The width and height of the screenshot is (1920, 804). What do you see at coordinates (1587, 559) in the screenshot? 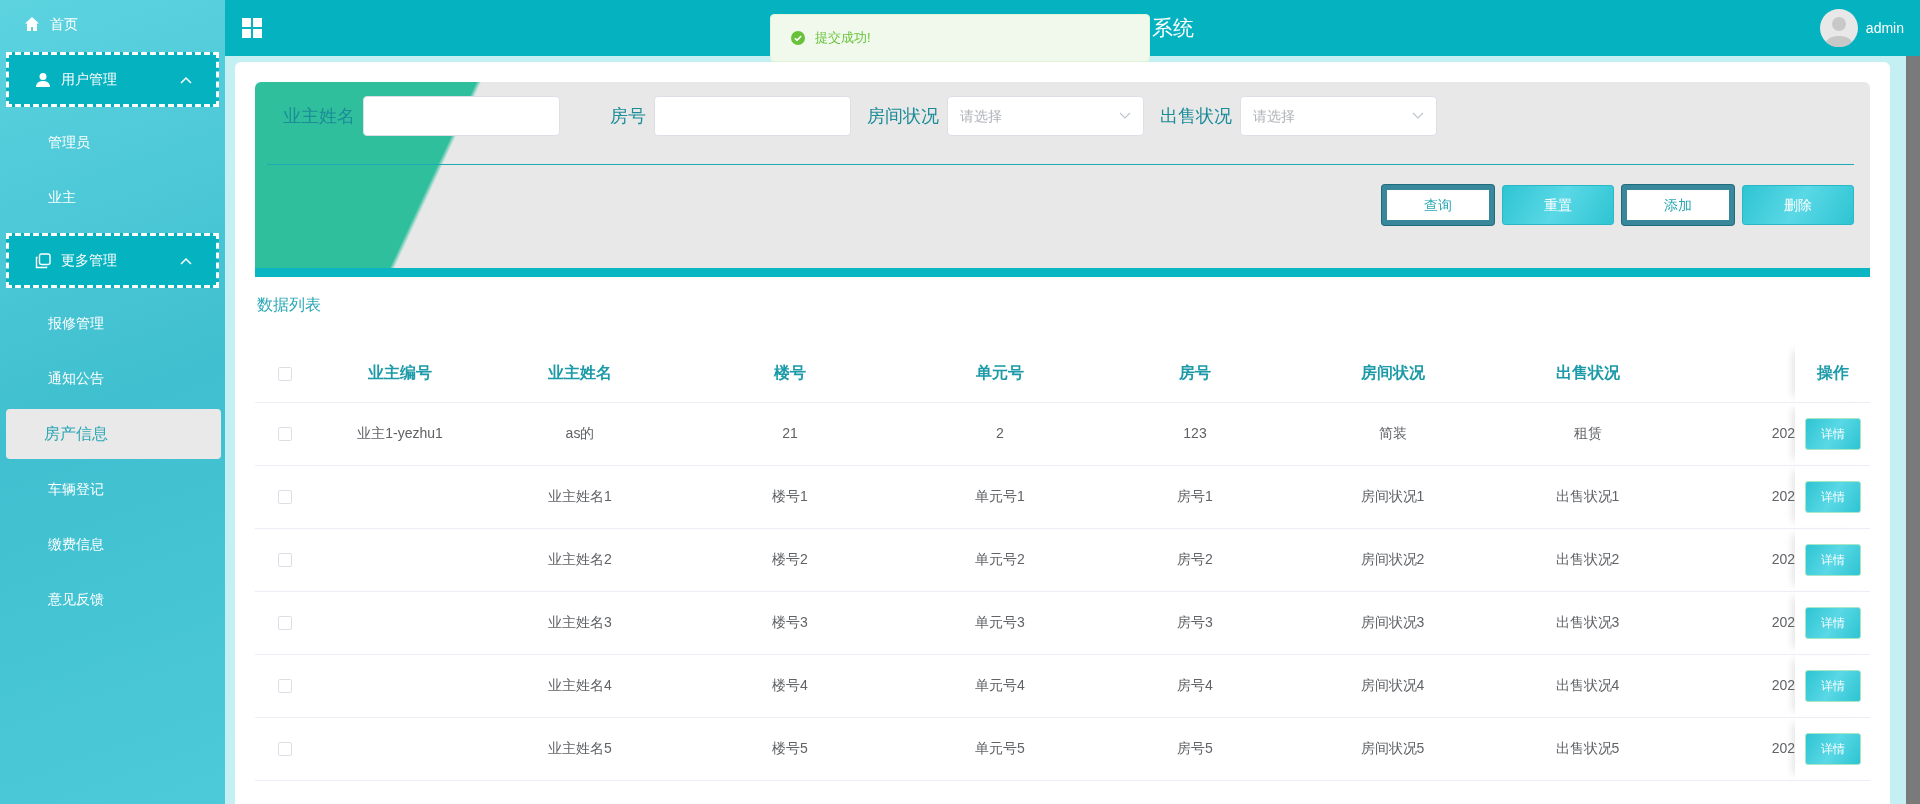
I see `table-cell: 出售状况2` at bounding box center [1587, 559].